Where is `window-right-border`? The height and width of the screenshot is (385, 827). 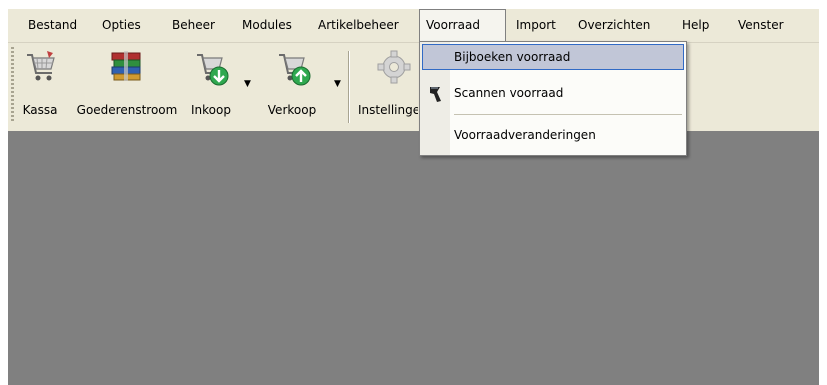
window-right-border is located at coordinates (823, 192).